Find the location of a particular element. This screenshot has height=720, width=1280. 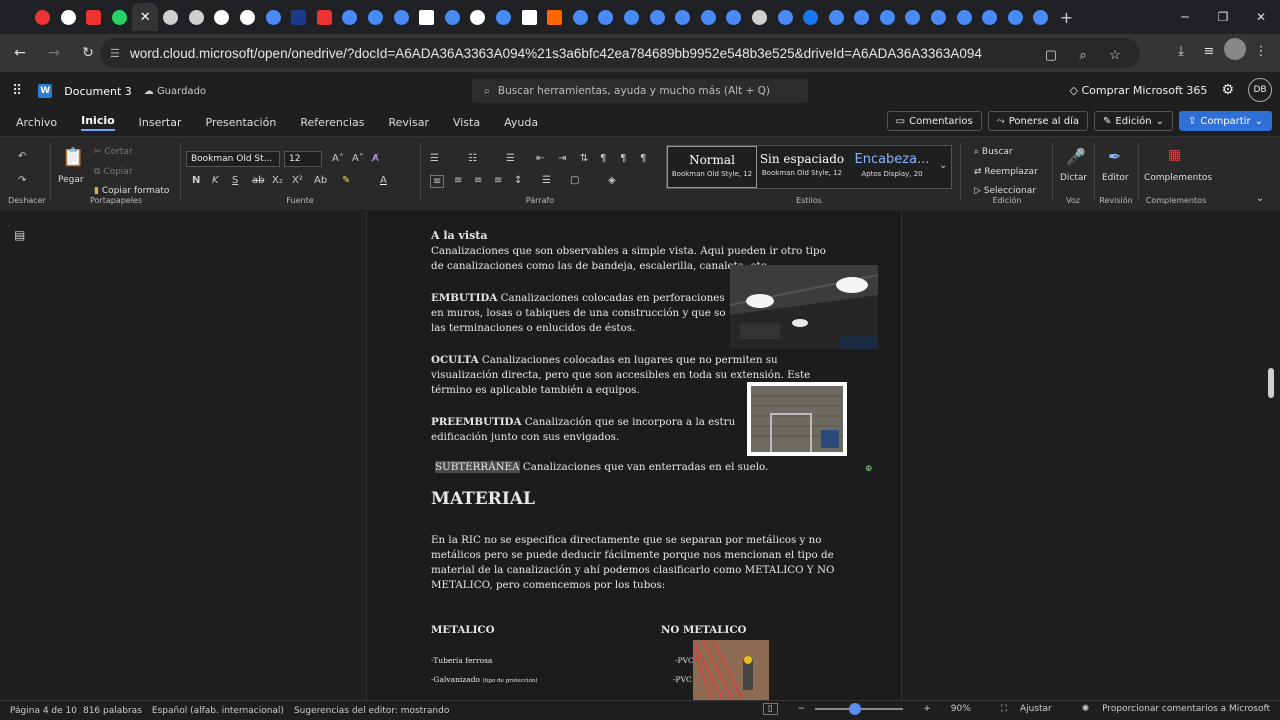

sort-icon: ⇅ is located at coordinates (584, 158).